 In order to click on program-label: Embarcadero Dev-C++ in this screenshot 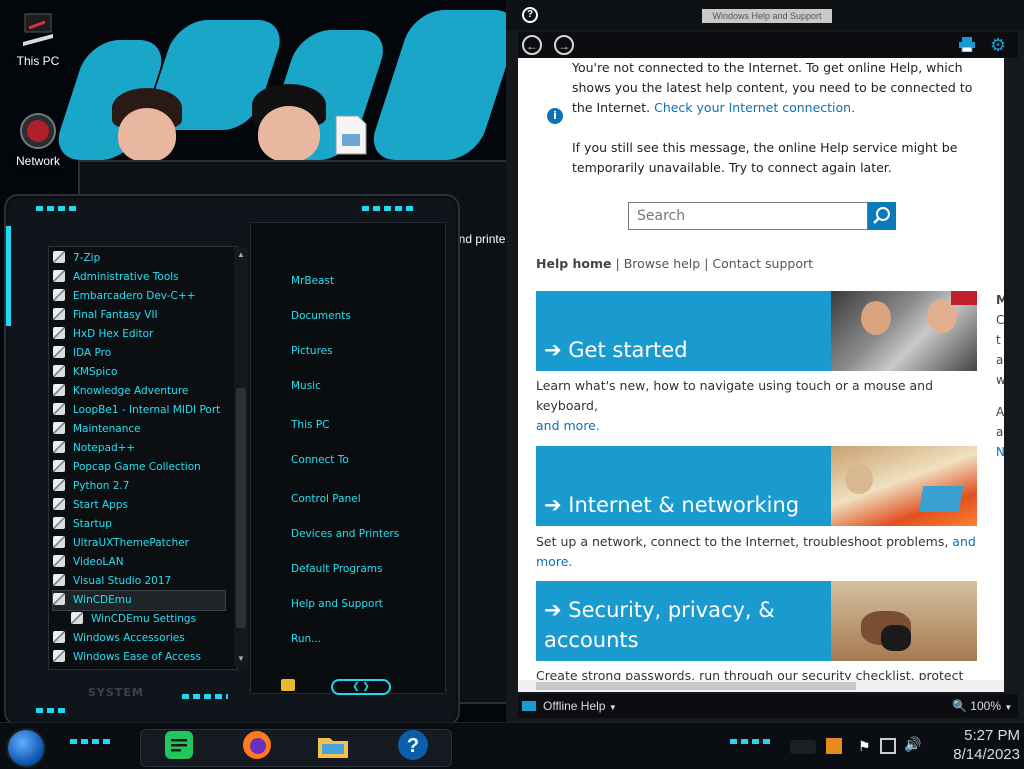, I will do `click(134, 296)`.